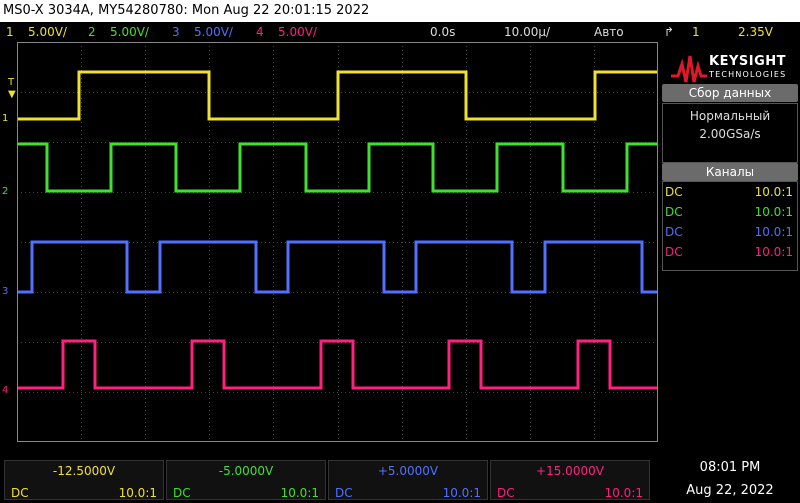 The width and height of the screenshot is (800, 503). I want to click on ch1-coupling: DC, so click(674, 192).